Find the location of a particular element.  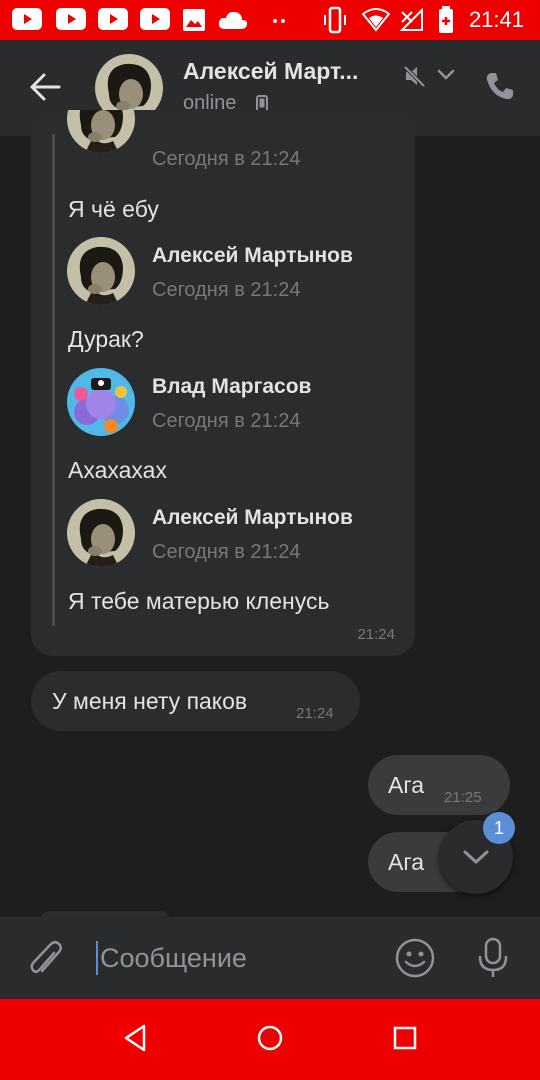

back-arrow-icon is located at coordinates (45, 87).